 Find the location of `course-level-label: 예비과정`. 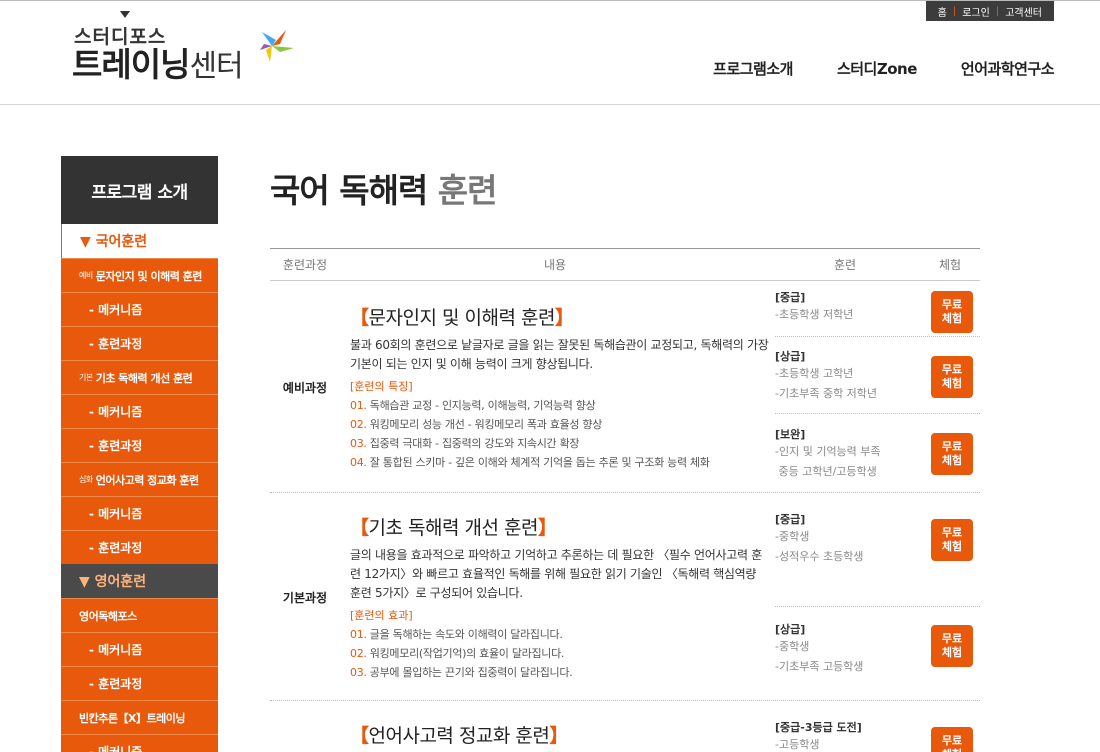

course-level-label: 예비과정 is located at coordinates (305, 388).